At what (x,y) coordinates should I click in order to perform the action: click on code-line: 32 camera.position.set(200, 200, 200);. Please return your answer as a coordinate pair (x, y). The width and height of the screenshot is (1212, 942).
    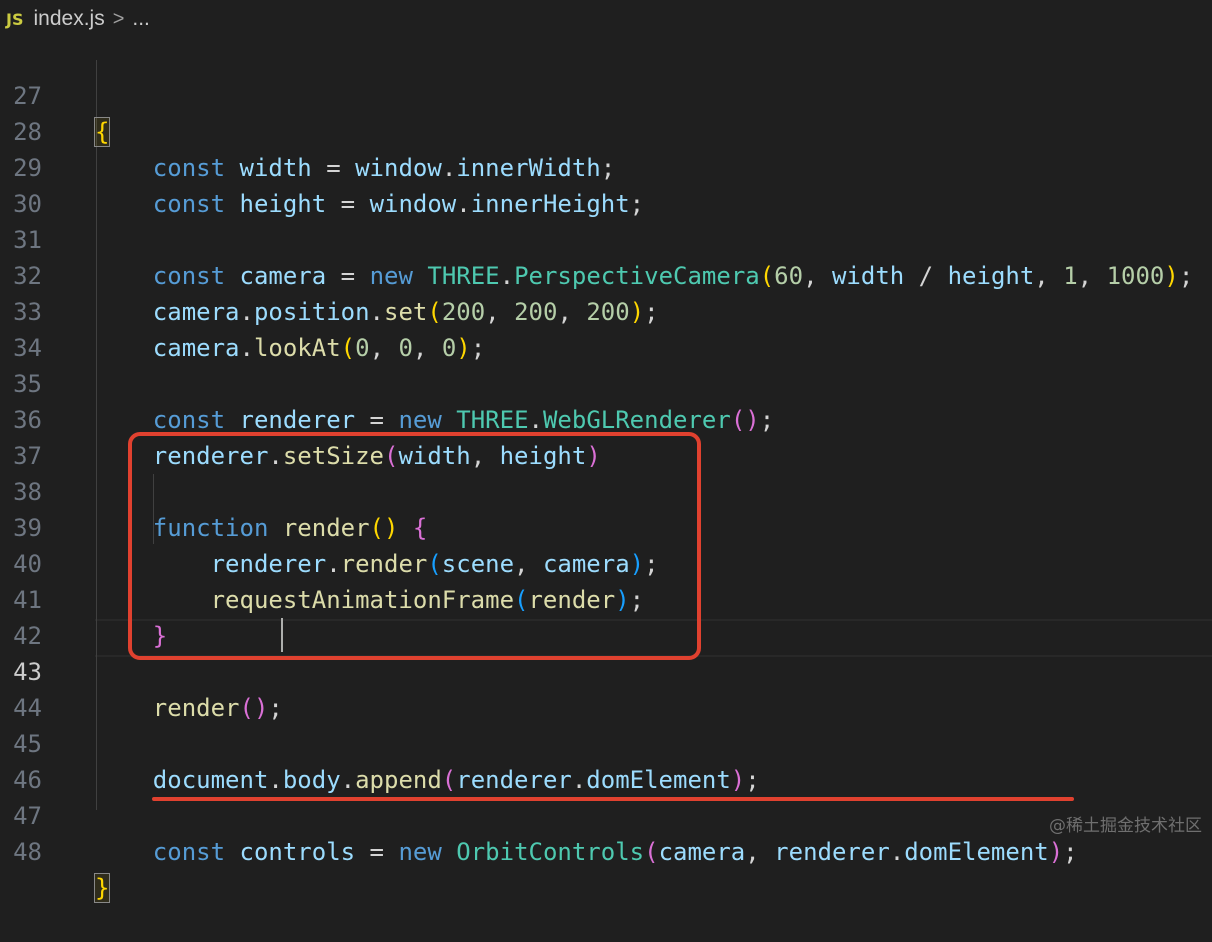
    Looking at the image, I should click on (606, 274).